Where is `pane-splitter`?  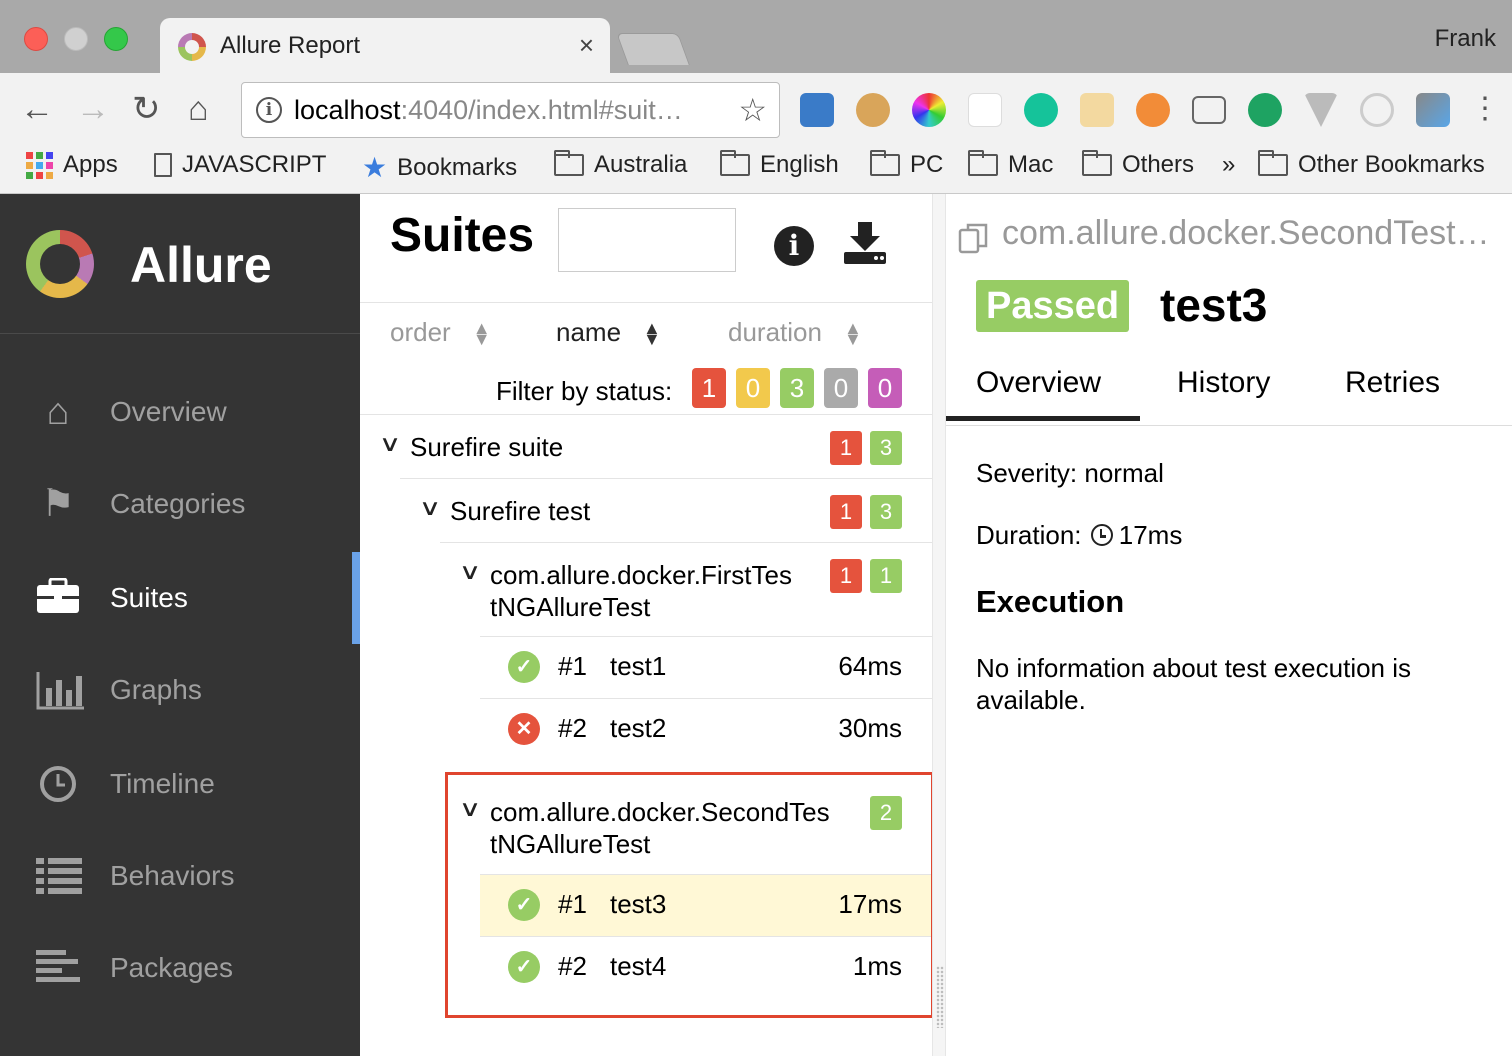 pane-splitter is located at coordinates (939, 625).